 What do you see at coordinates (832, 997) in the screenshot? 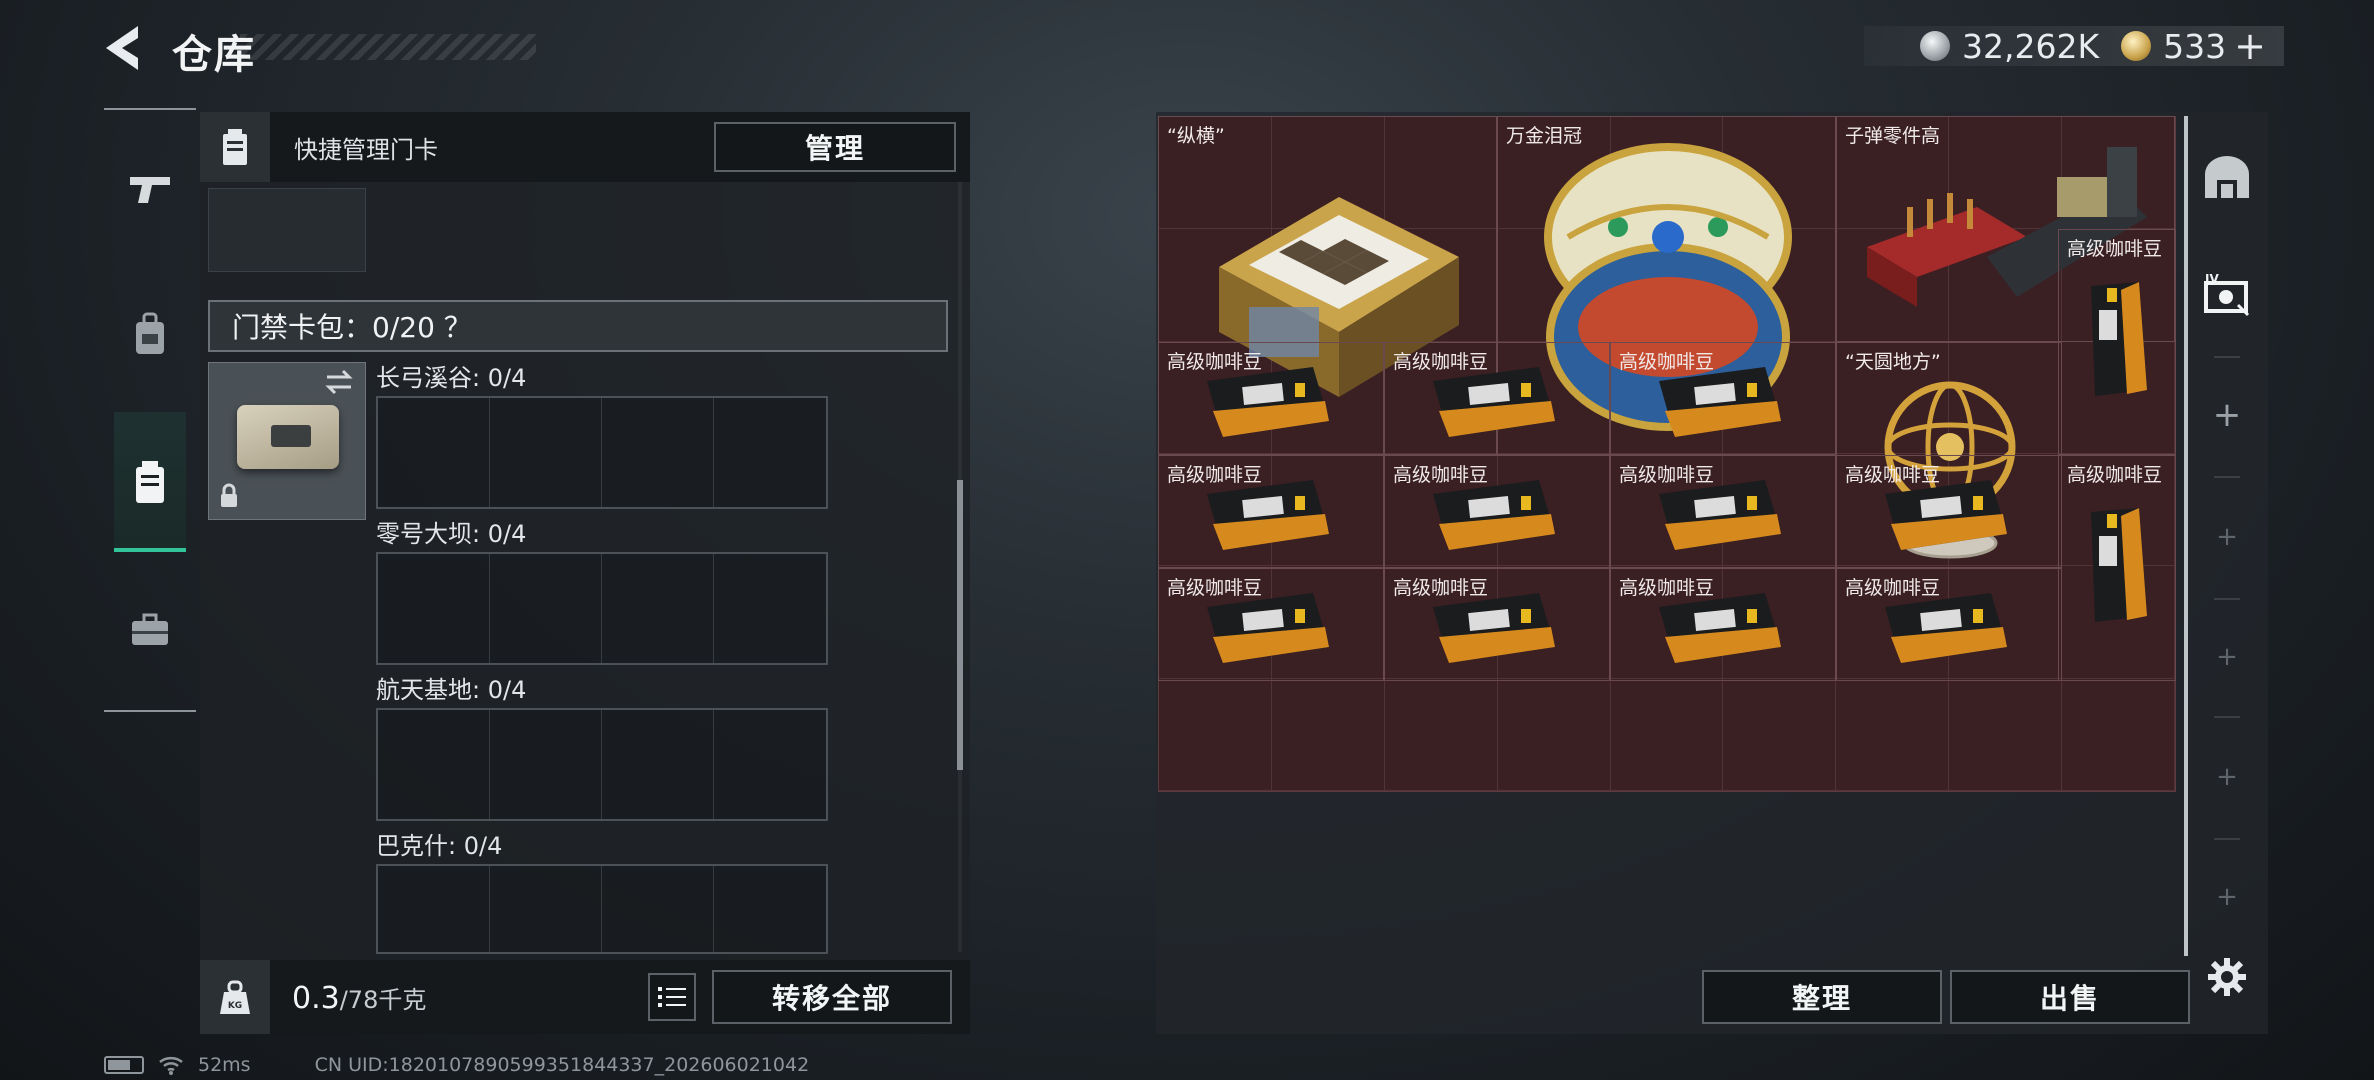
I see `transfer-all-button: 转移全部` at bounding box center [832, 997].